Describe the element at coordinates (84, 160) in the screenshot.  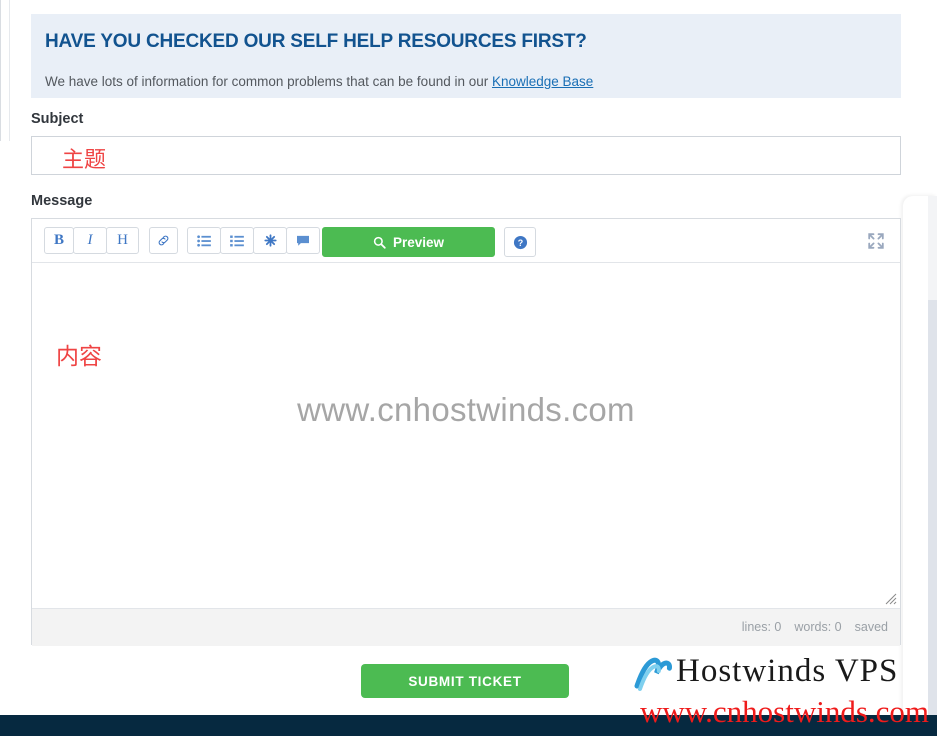
I see `subject-annotation: 主题` at that location.